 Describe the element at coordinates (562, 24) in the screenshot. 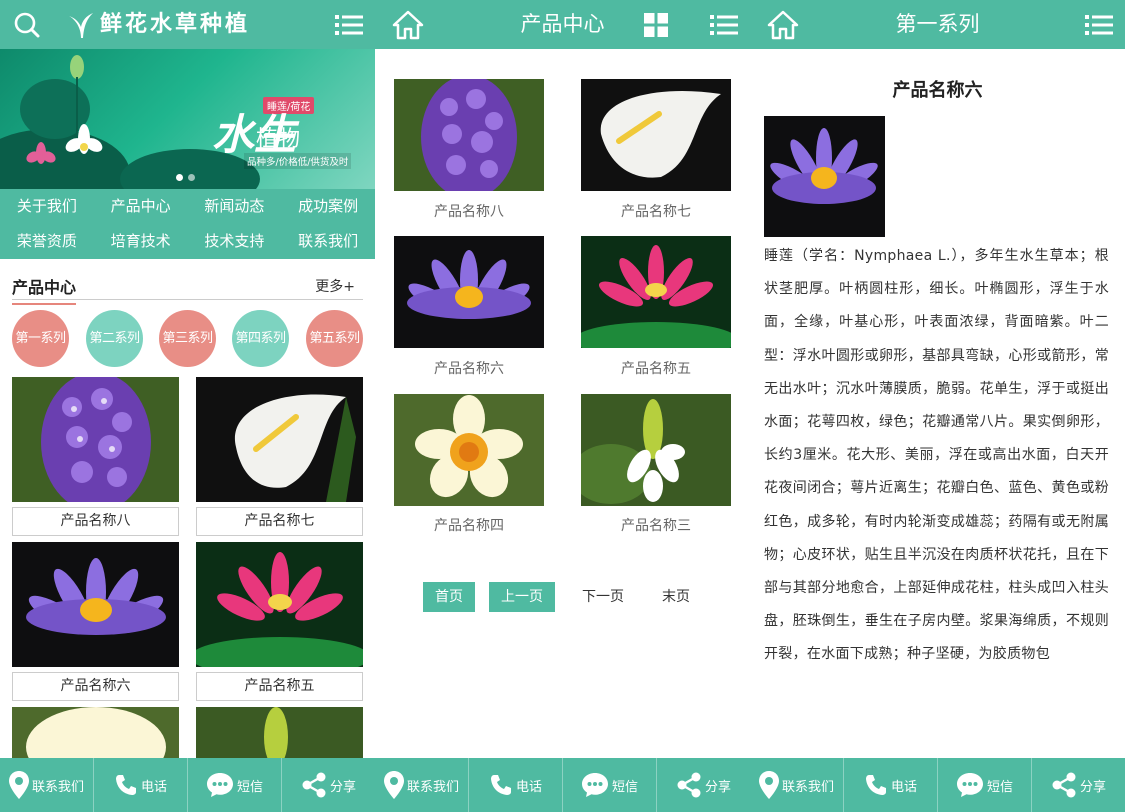

I see `product-center-header: 产品中心` at that location.